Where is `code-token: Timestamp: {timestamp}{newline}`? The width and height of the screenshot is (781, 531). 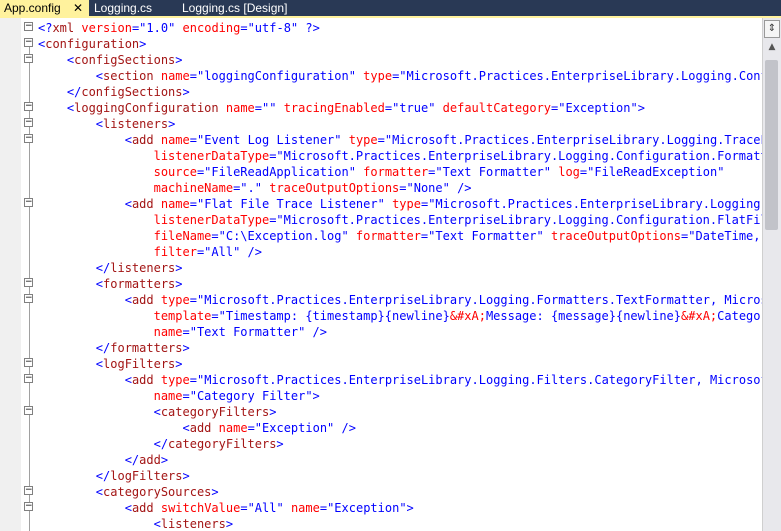 code-token: Timestamp: {timestamp}{newline} is located at coordinates (337, 316).